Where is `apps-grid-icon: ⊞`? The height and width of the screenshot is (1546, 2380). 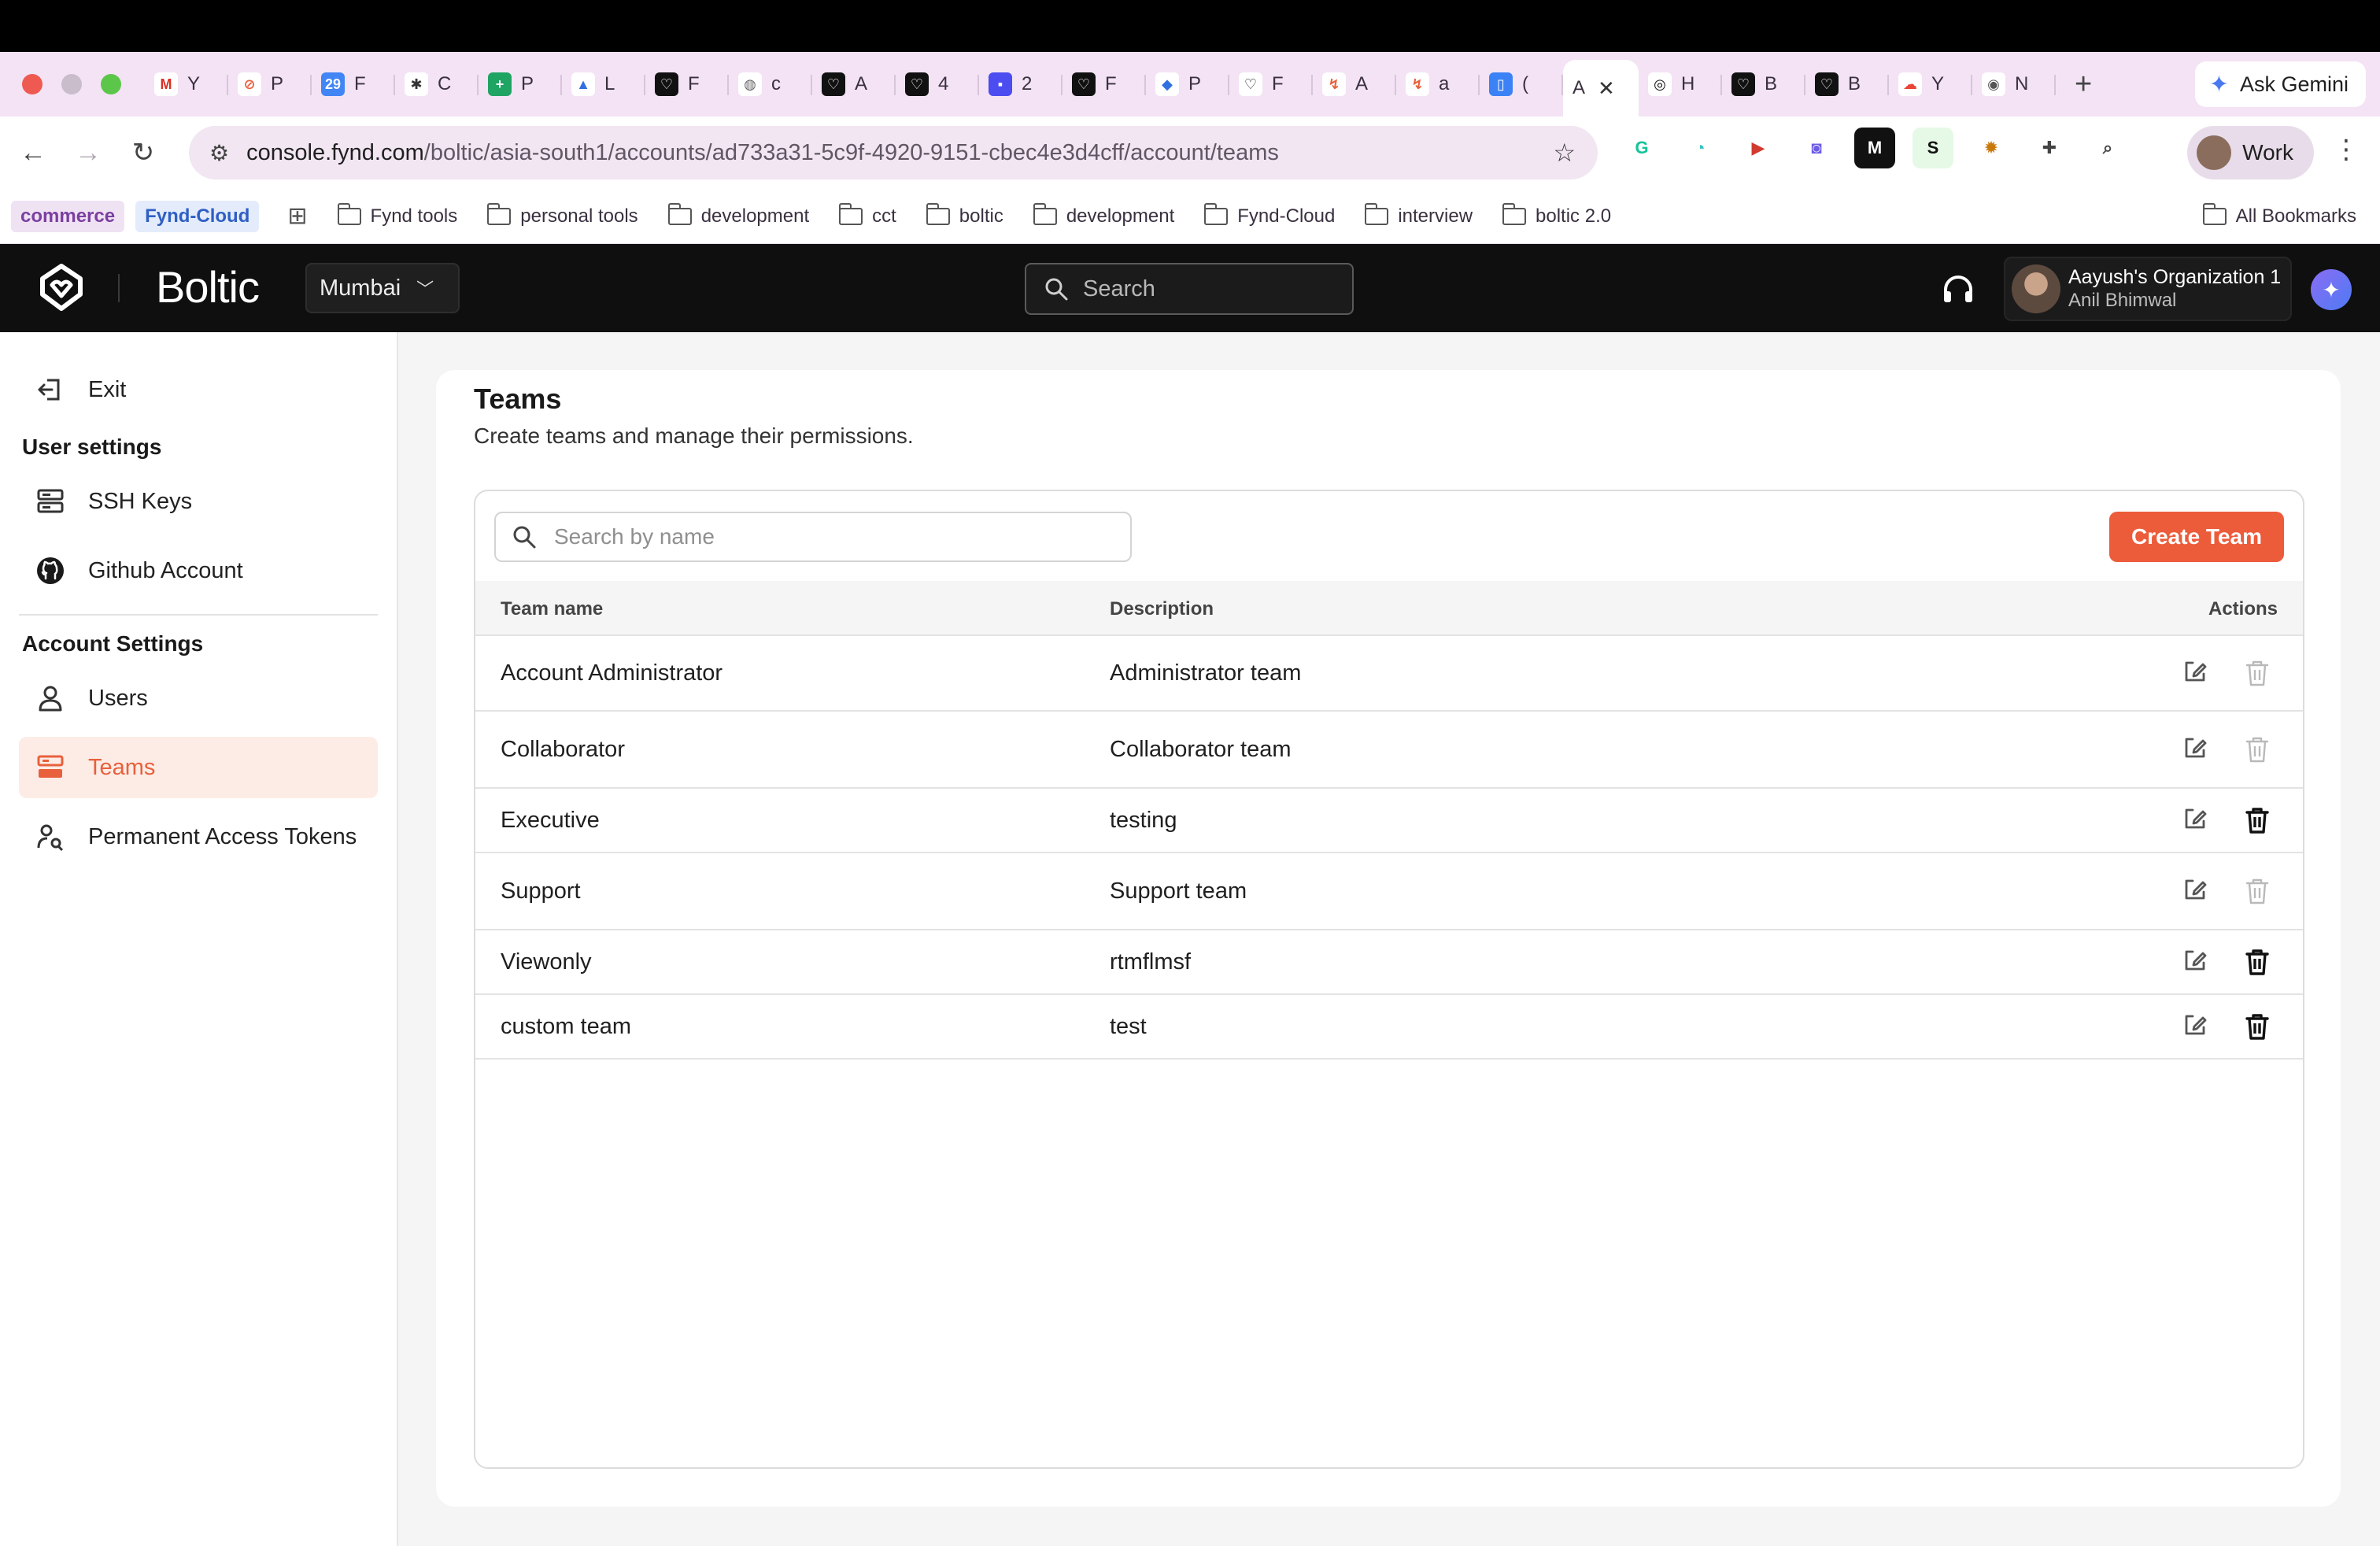 apps-grid-icon: ⊞ is located at coordinates (297, 216).